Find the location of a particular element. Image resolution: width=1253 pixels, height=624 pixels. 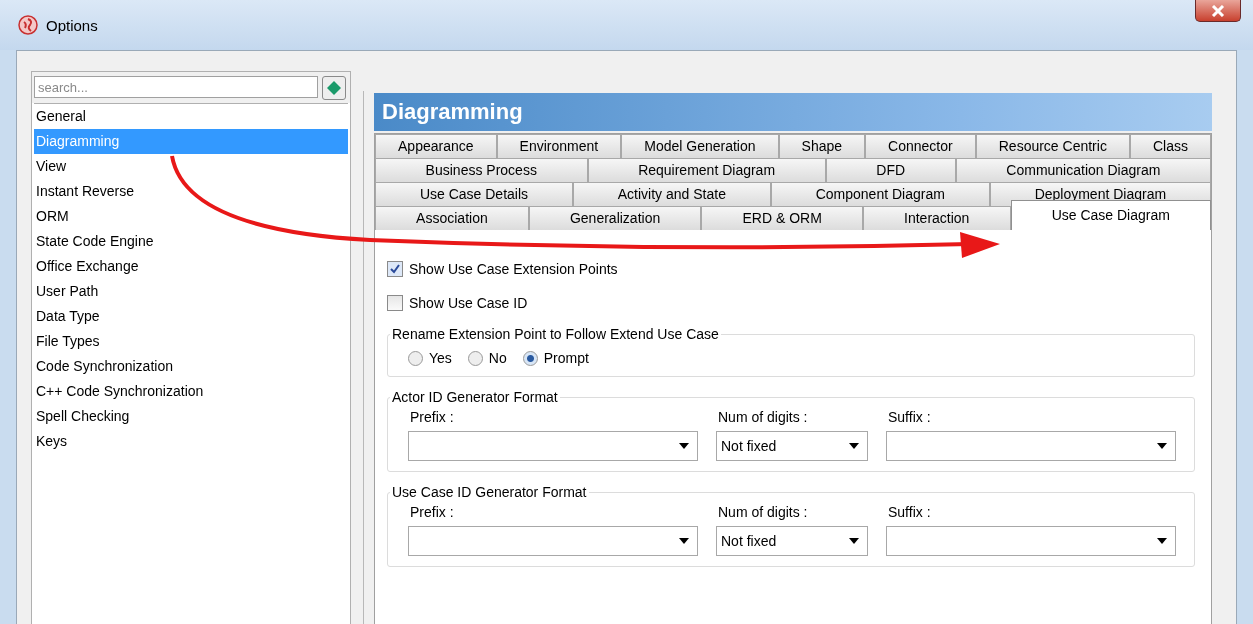

tab: Association is located at coordinates (452, 218).